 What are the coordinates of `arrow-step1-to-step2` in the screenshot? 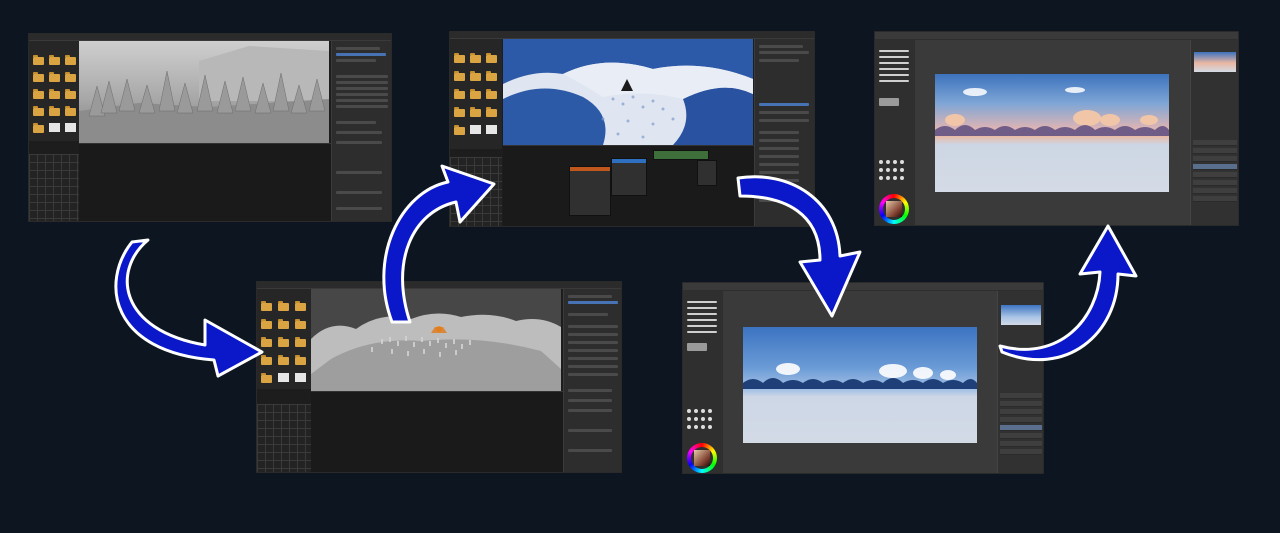 It's located at (189, 308).